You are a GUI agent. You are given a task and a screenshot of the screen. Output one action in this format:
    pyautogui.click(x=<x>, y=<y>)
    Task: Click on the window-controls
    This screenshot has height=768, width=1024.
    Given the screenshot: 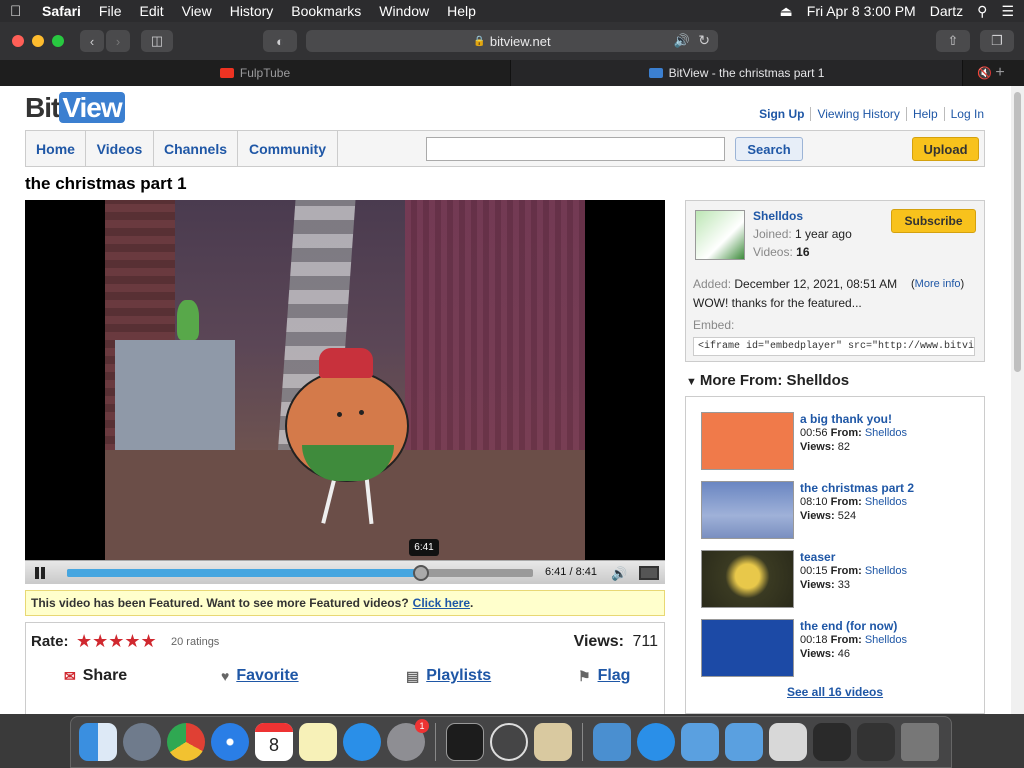 What is the action you would take?
    pyautogui.click(x=38, y=41)
    